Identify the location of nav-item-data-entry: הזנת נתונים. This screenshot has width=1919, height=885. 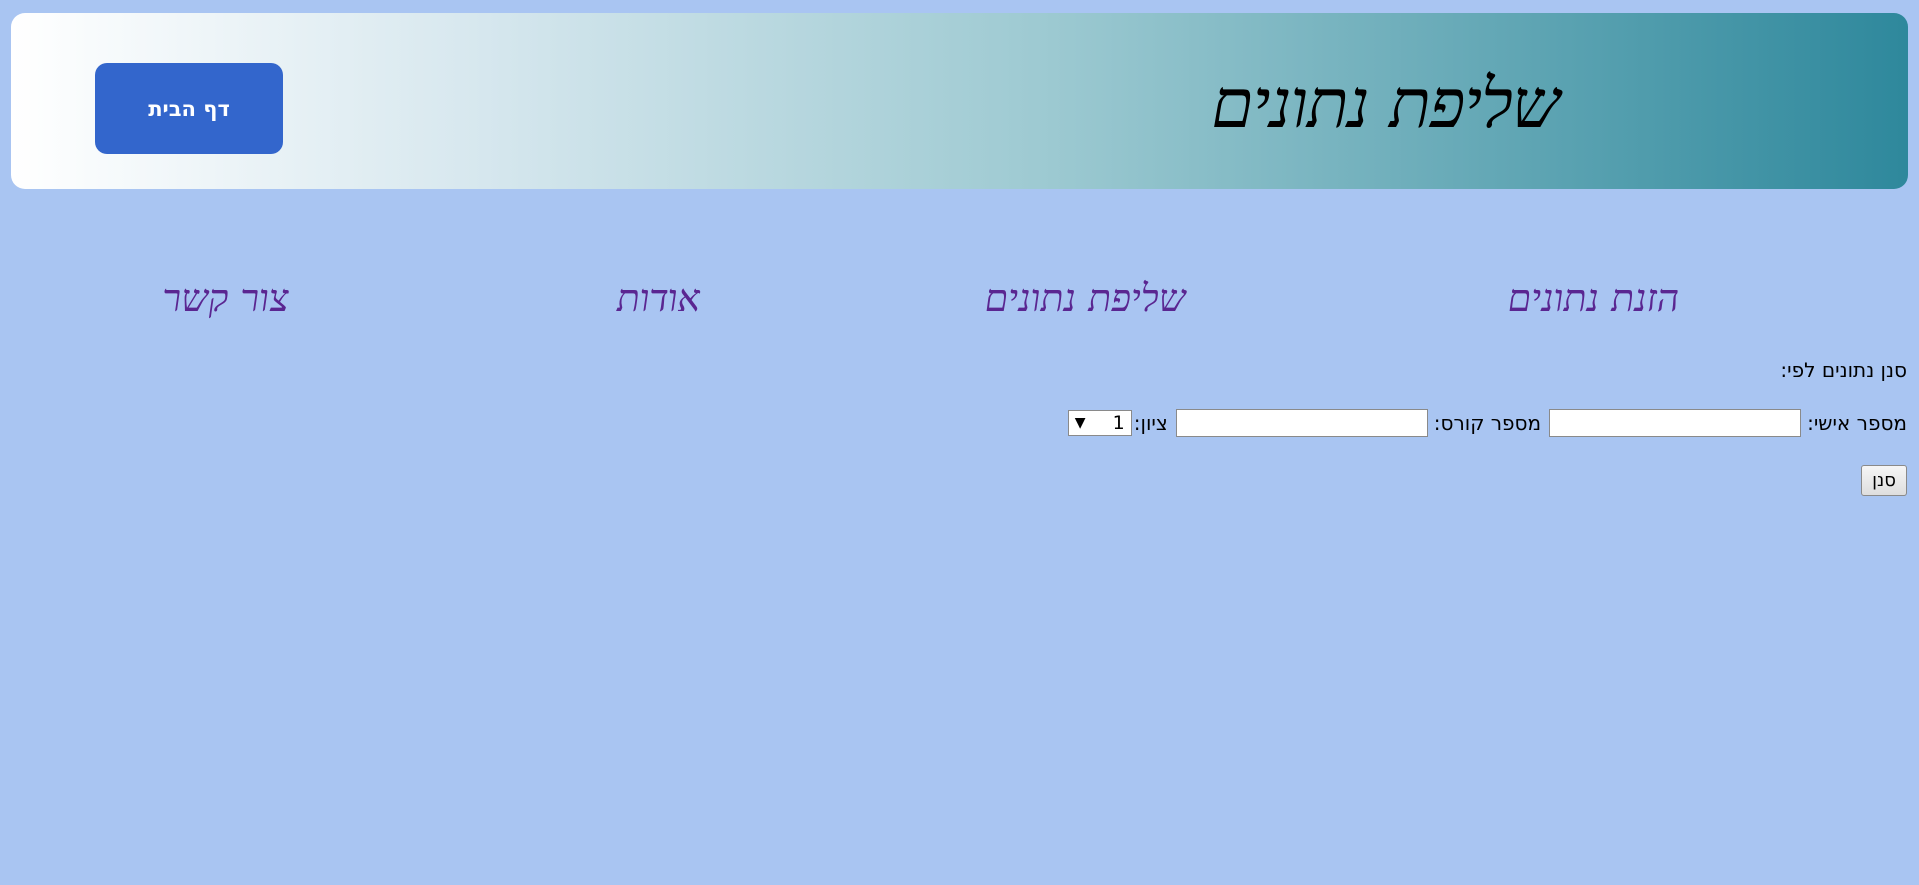
(1593, 299).